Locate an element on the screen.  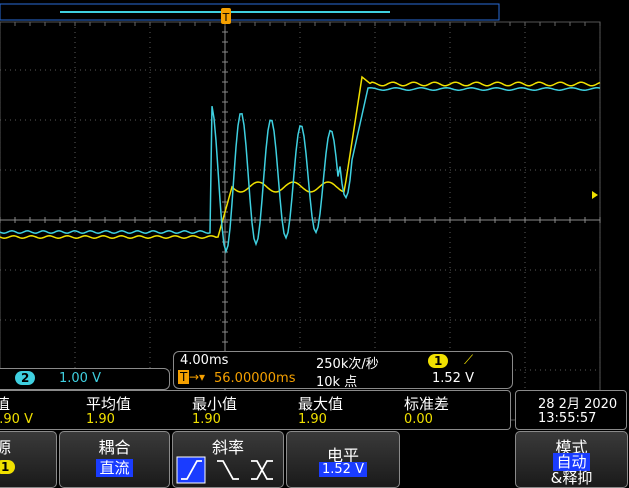
coupling-value: 直流 is located at coordinates (114, 467).